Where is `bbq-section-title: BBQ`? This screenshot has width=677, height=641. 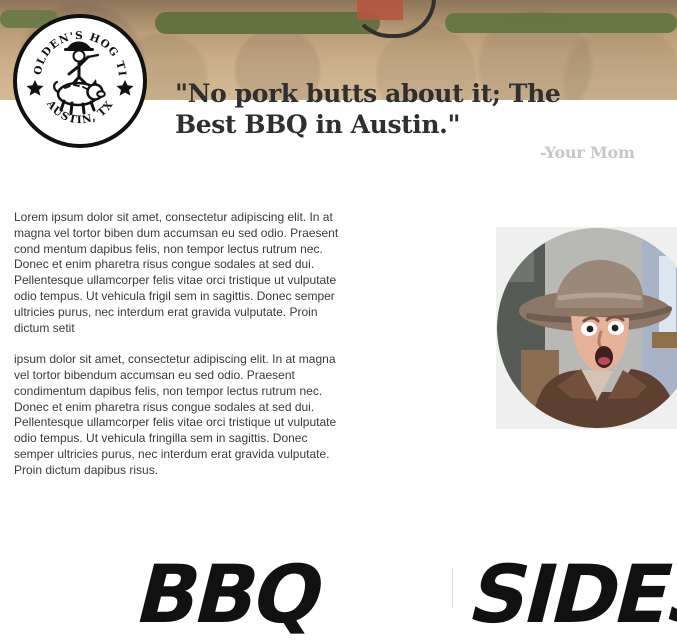
bbq-section-title: BBQ is located at coordinates (229, 594).